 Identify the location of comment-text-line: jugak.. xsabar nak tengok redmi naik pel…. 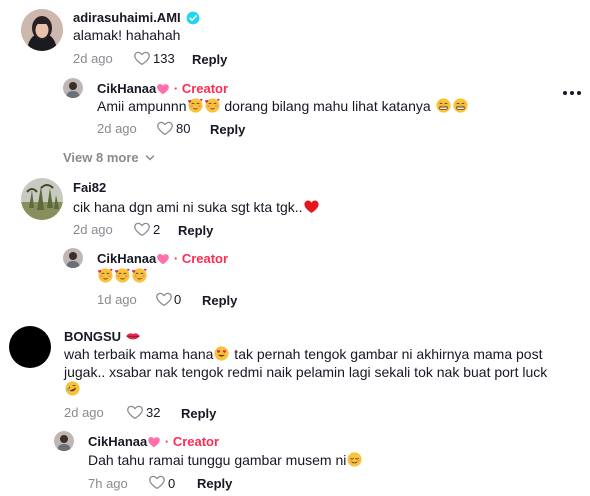
(306, 372).